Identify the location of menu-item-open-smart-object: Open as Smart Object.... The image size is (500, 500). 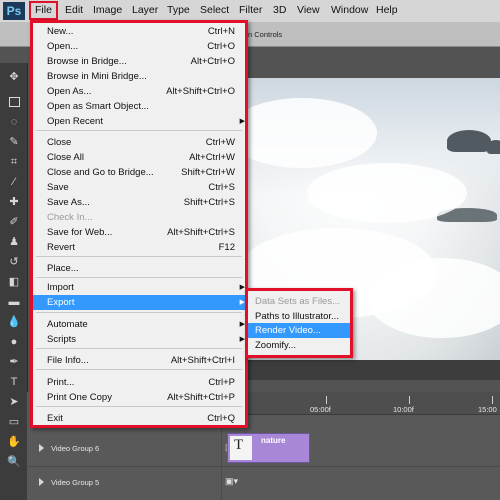
(141, 106).